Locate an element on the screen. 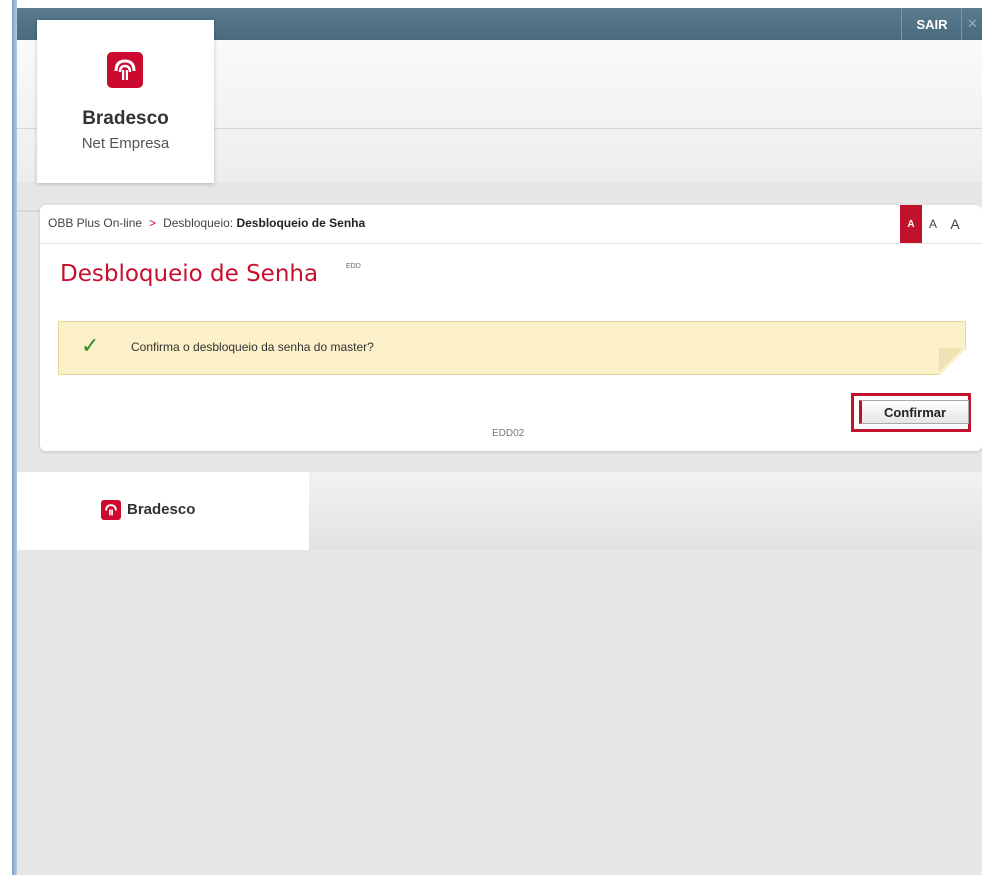 This screenshot has width=982, height=875. footer: Bradesco is located at coordinates (499, 511).